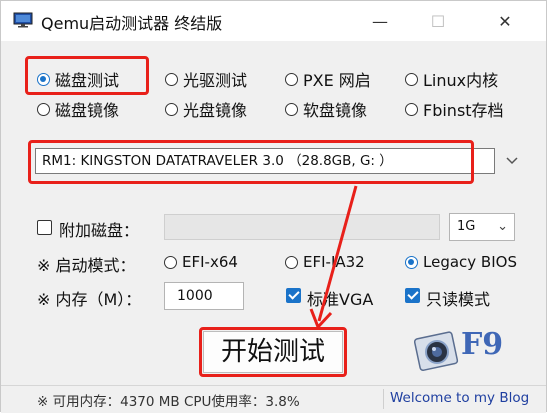 The height and width of the screenshot is (413, 547). I want to click on readonly-label: 只读模式, so click(458, 299).